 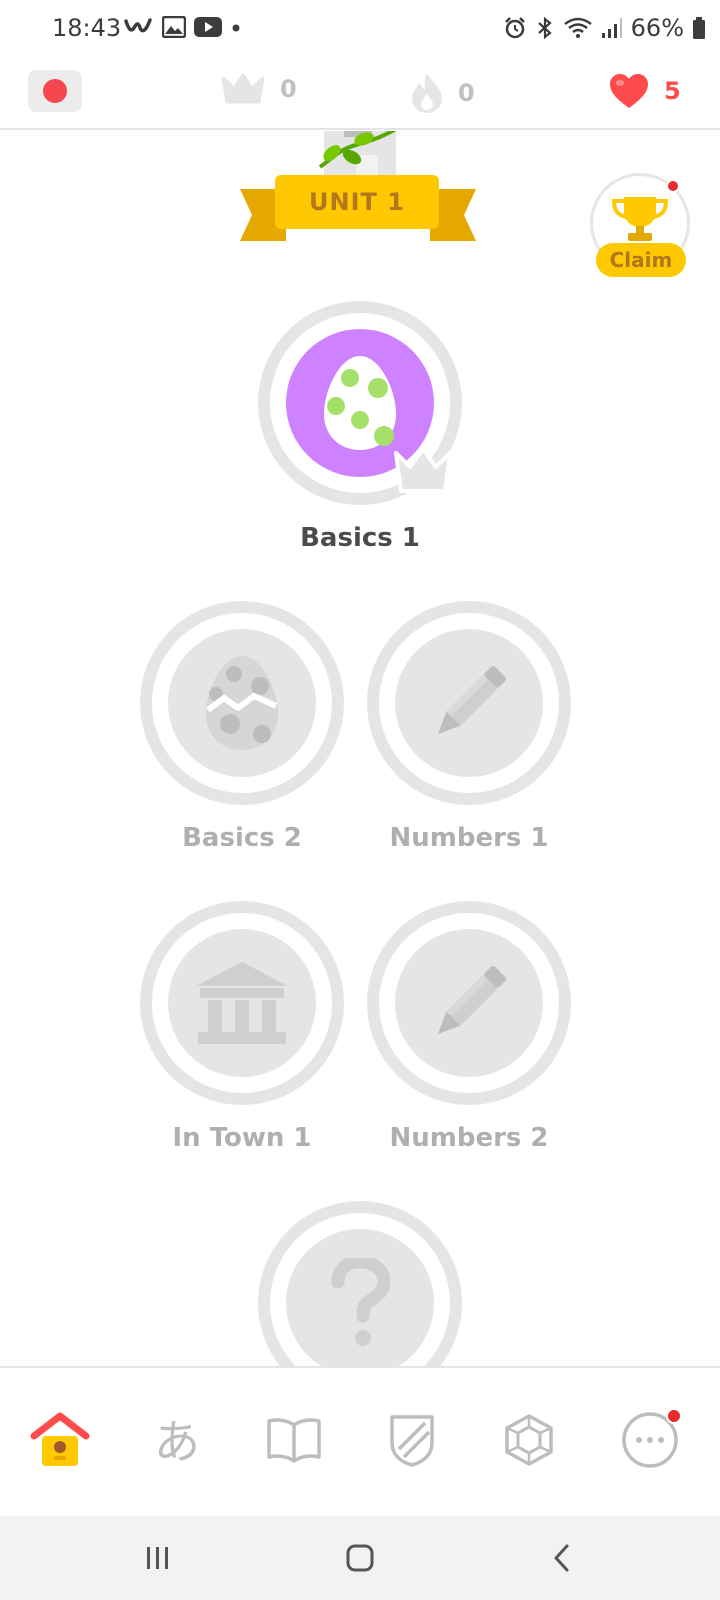 I want to click on flame-icon, so click(x=427, y=93).